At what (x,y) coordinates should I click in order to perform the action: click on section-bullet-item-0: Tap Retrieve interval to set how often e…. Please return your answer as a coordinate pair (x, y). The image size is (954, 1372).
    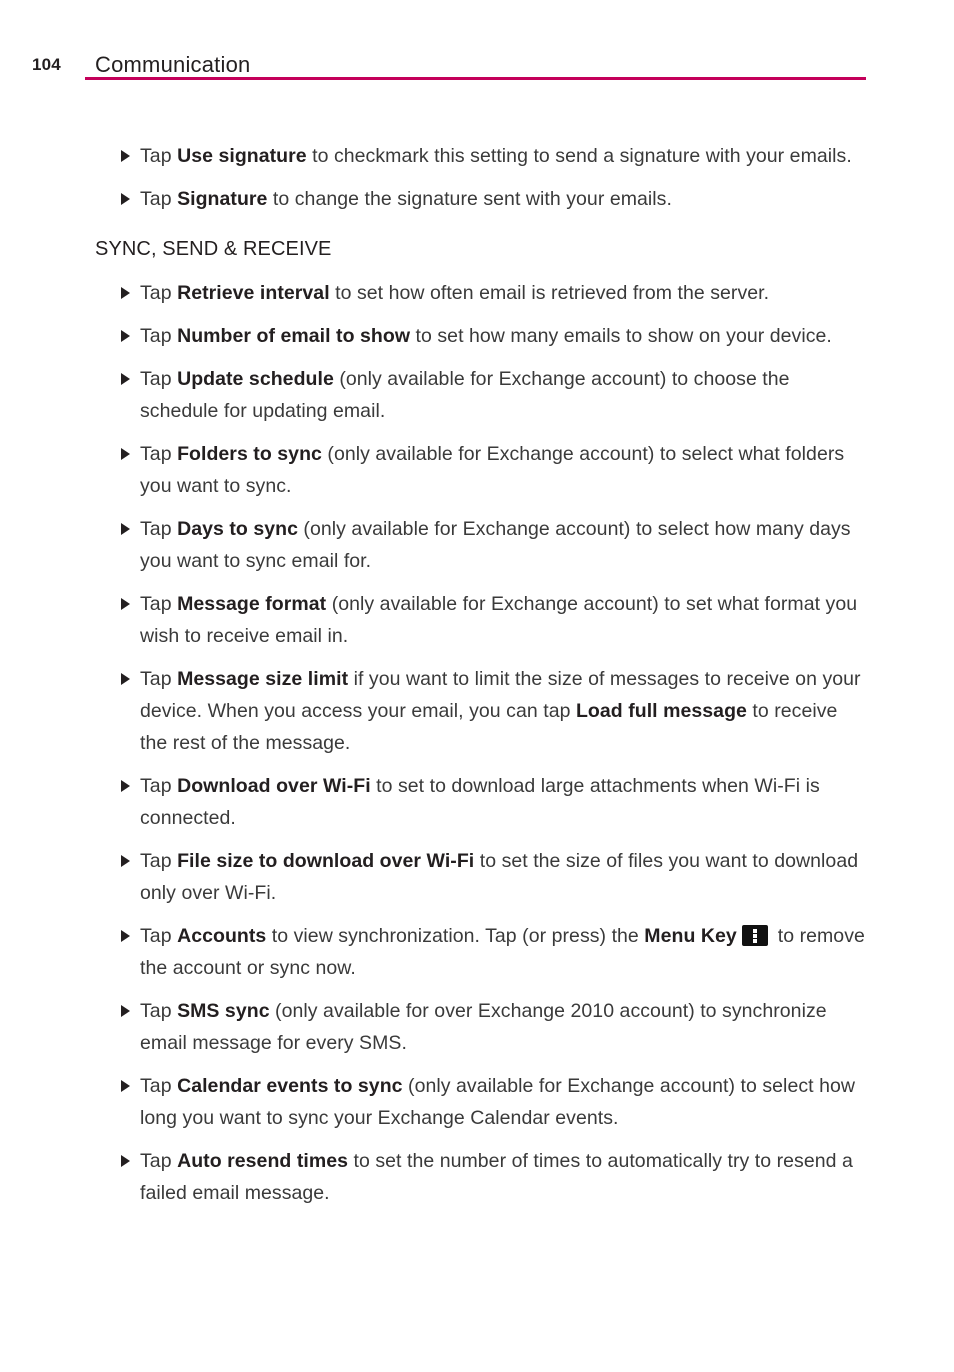
    Looking at the image, I should click on (477, 293).